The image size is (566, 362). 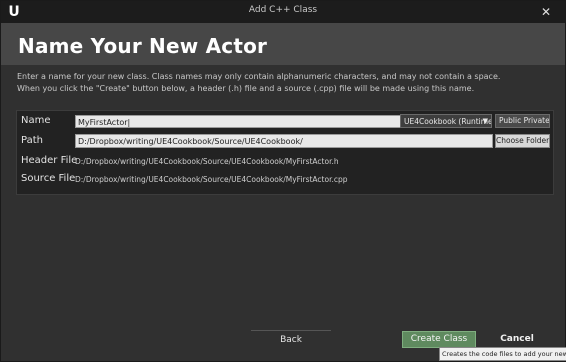 I want to click on title-bar: U Add C++ Class ✕, so click(x=283, y=12).